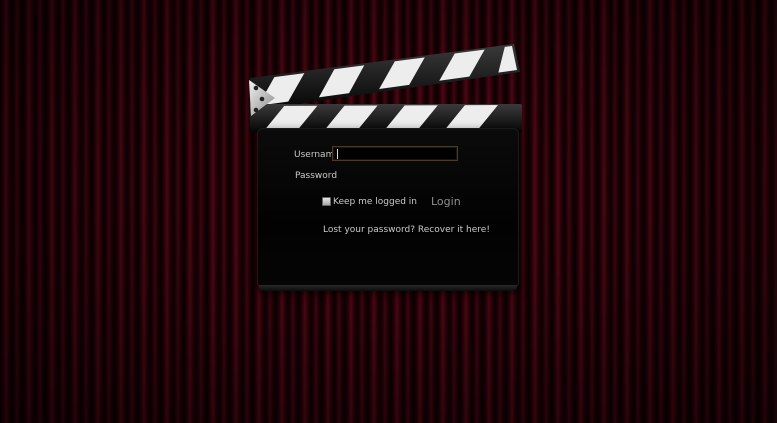 This screenshot has height=423, width=777. Describe the element at coordinates (406, 230) in the screenshot. I see `recover-password-link: Lost your password? Recover it here!` at that location.